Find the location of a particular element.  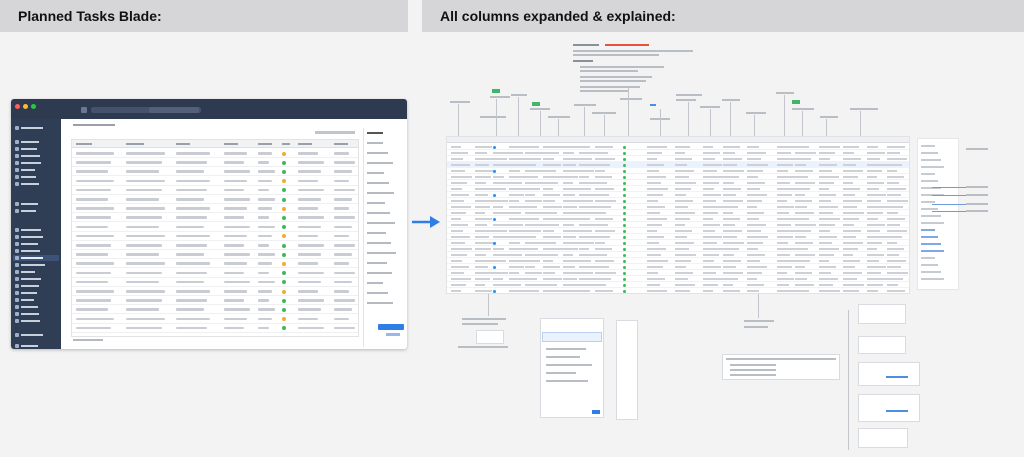

list-icon is located at coordinates (17, 279).